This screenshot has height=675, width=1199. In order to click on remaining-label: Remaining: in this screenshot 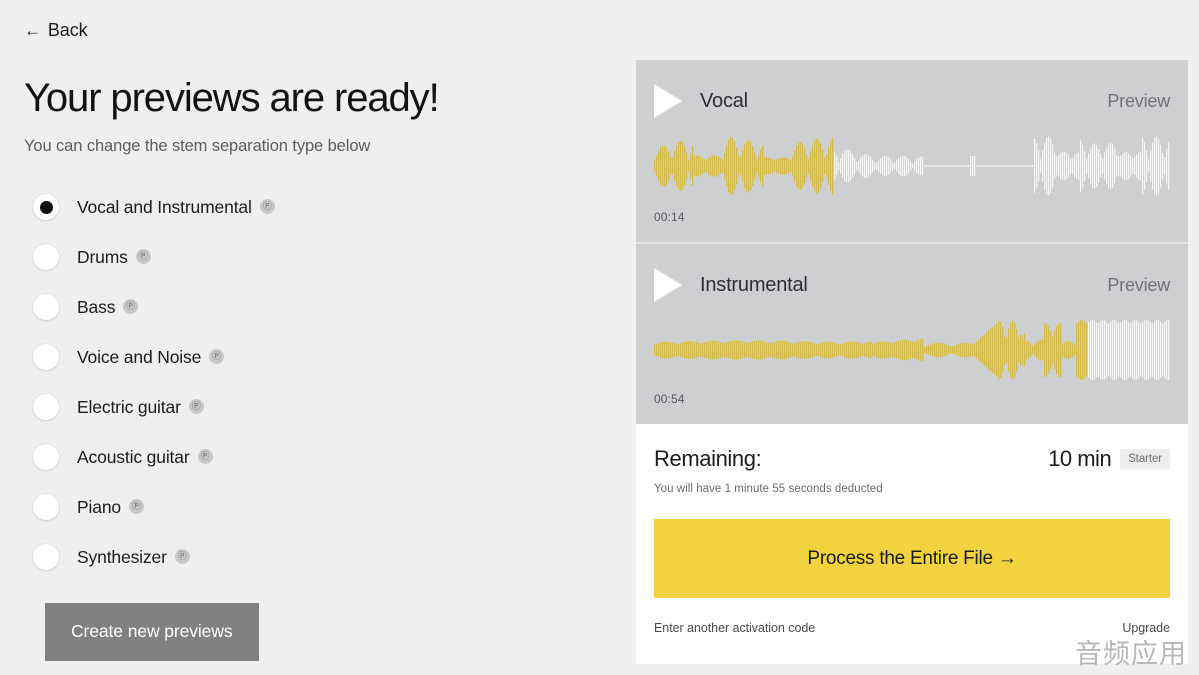, I will do `click(708, 458)`.